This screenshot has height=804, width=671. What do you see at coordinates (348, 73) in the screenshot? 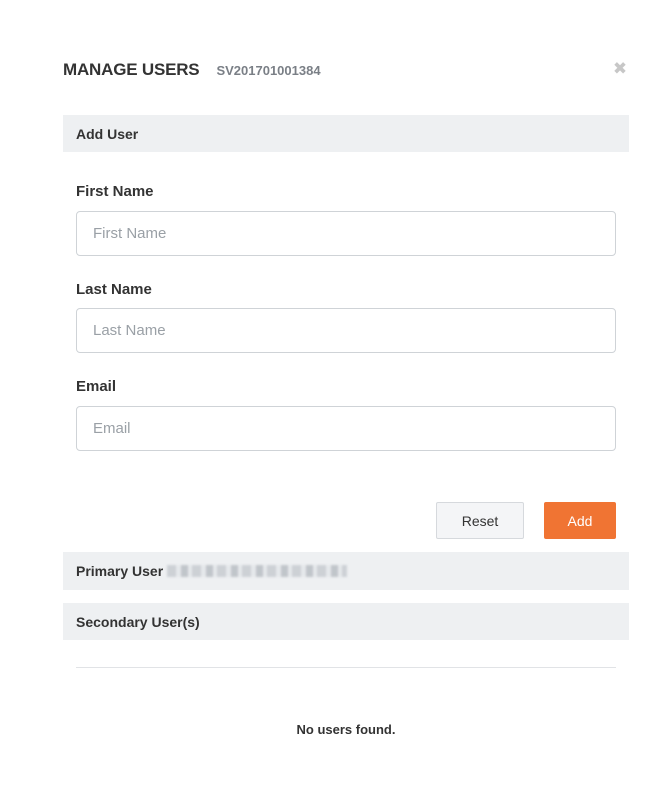
I see `modal-header: MANAGE USERS SV201701001384` at bounding box center [348, 73].